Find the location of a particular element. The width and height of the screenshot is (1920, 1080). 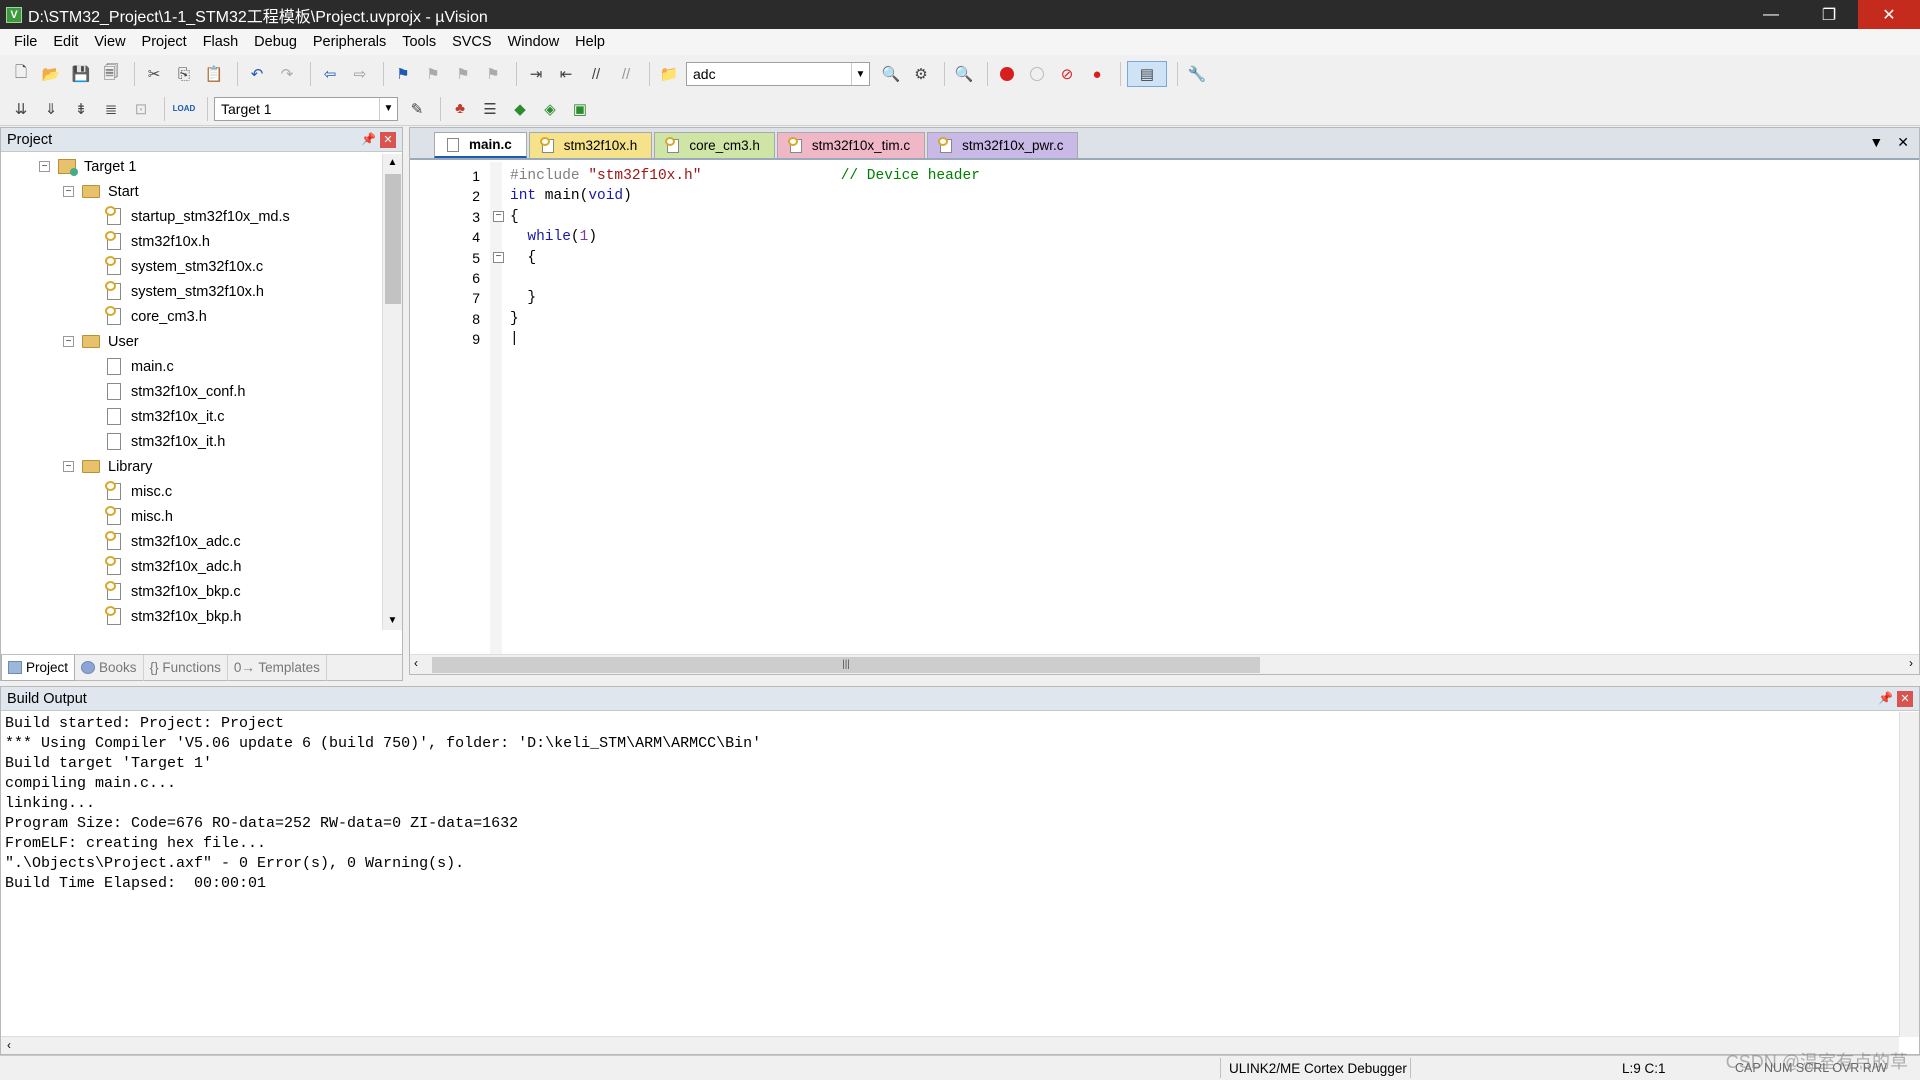

close-tab-icon: ✕ is located at coordinates (1903, 142).